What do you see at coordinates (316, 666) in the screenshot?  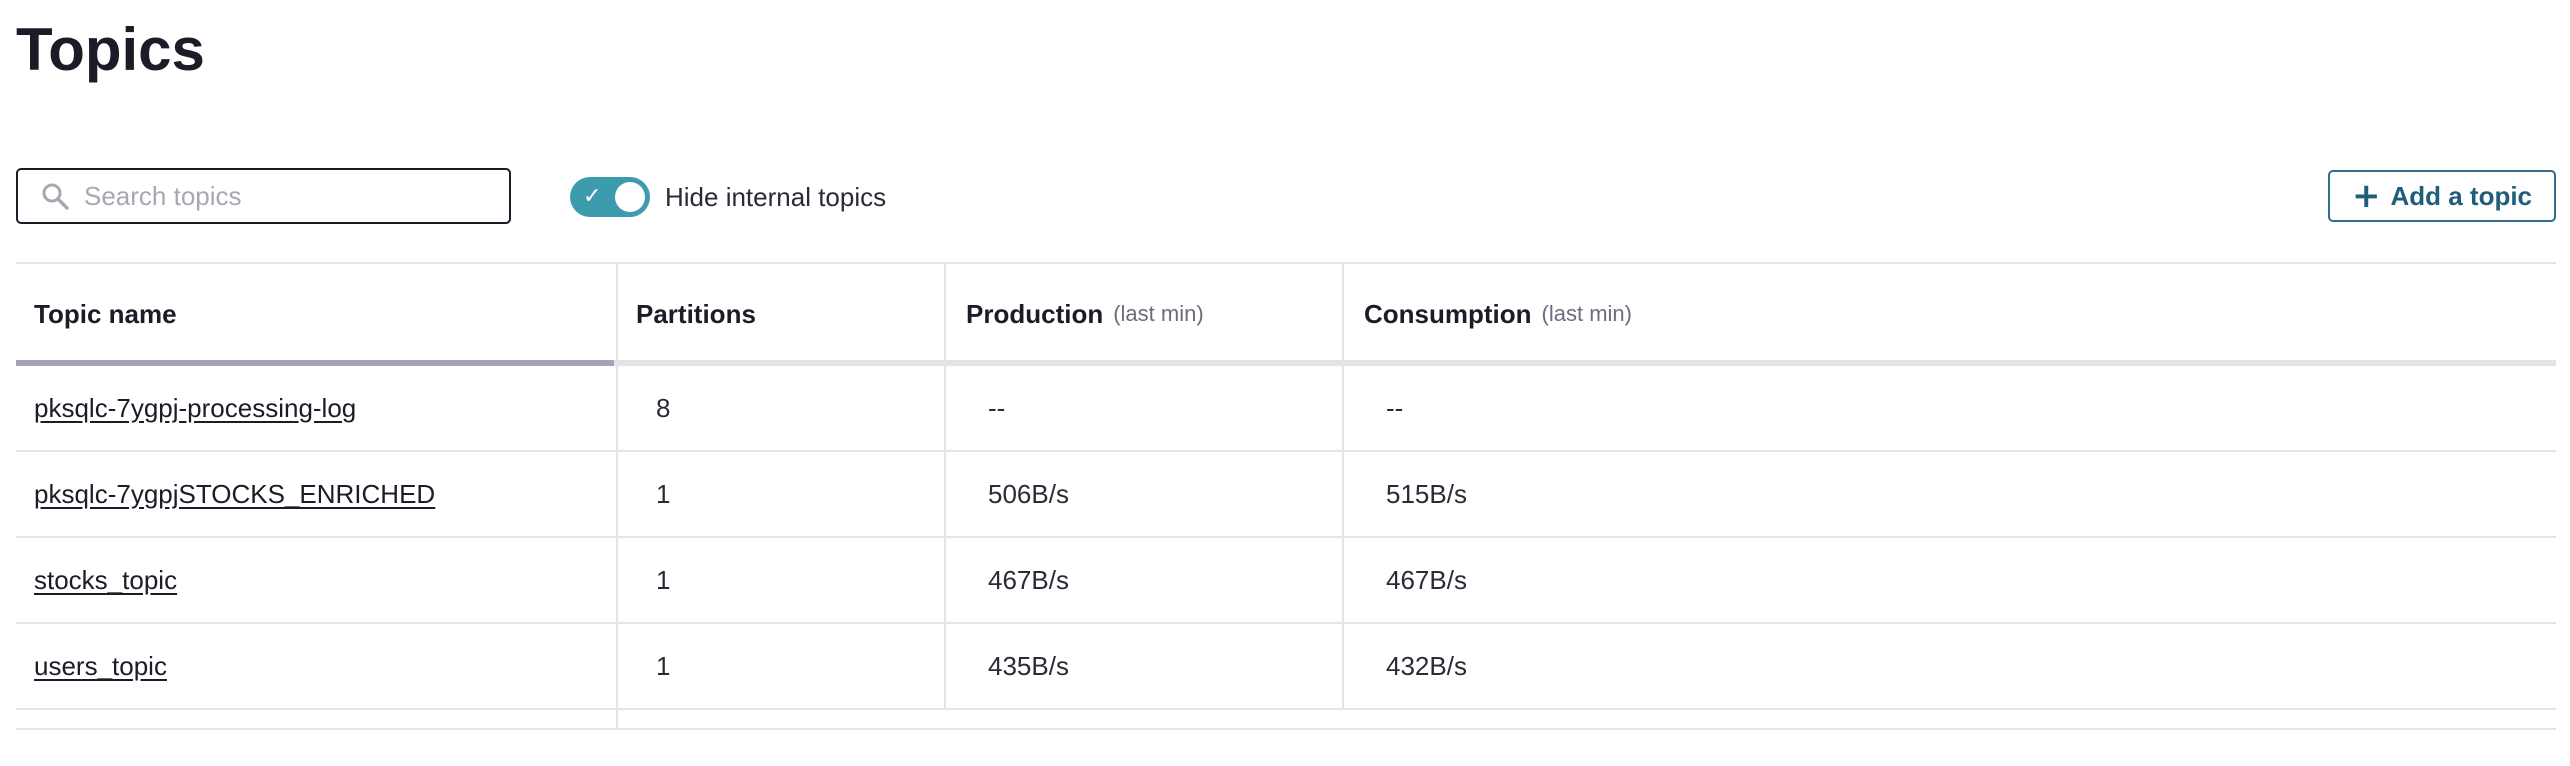 I see `topic-name-cell: users_topic` at bounding box center [316, 666].